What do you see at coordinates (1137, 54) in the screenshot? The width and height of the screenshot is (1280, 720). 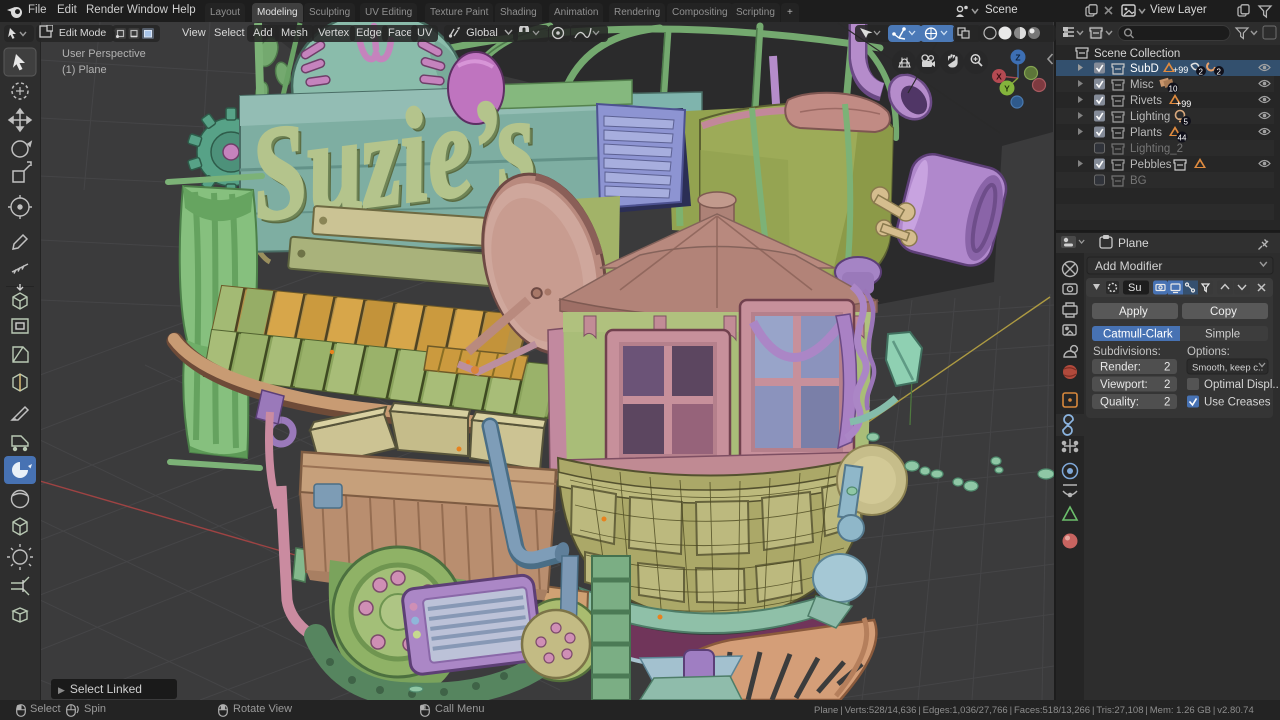 I see `svg-text: Scene Collection` at bounding box center [1137, 54].